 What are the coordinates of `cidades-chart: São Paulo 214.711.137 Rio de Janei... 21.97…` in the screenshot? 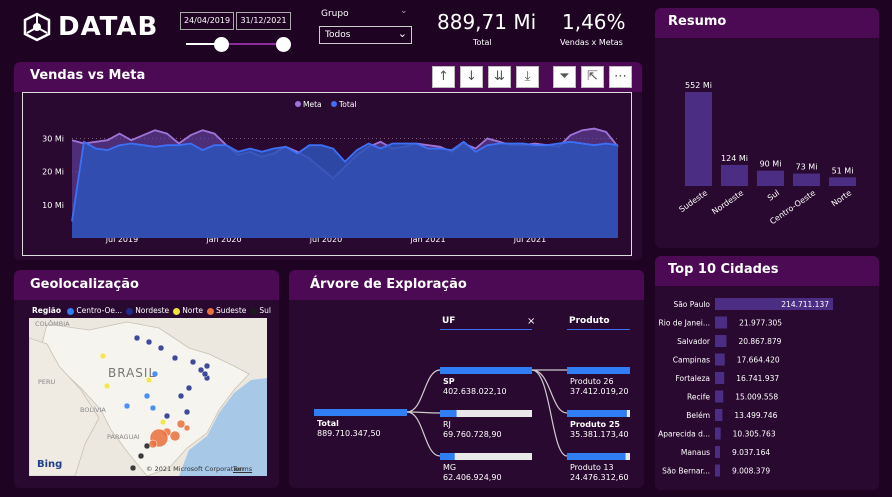 It's located at (745, 387).